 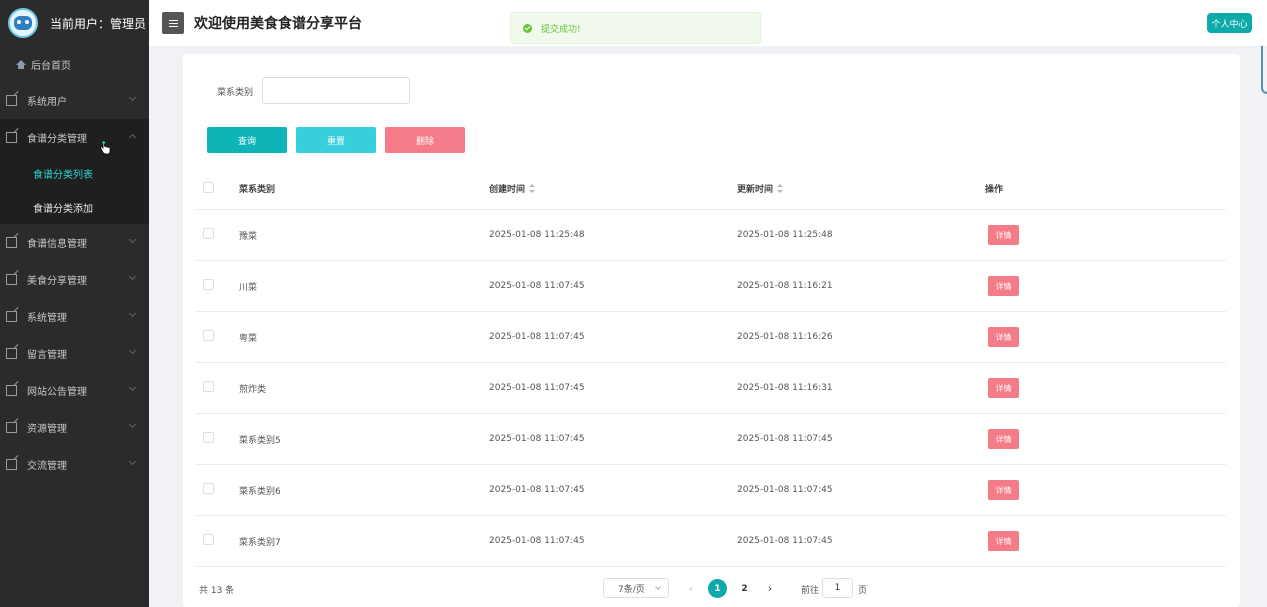 What do you see at coordinates (837, 588) in the screenshot?
I see `goto-page-input: 1` at bounding box center [837, 588].